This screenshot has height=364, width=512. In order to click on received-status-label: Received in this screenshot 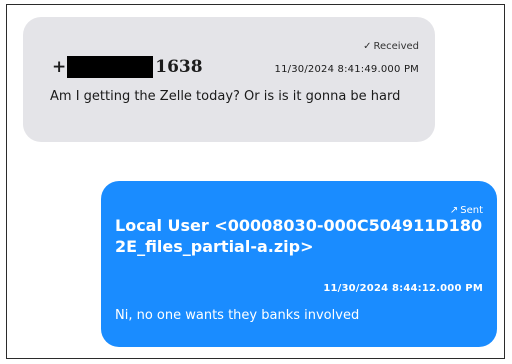, I will do `click(396, 46)`.